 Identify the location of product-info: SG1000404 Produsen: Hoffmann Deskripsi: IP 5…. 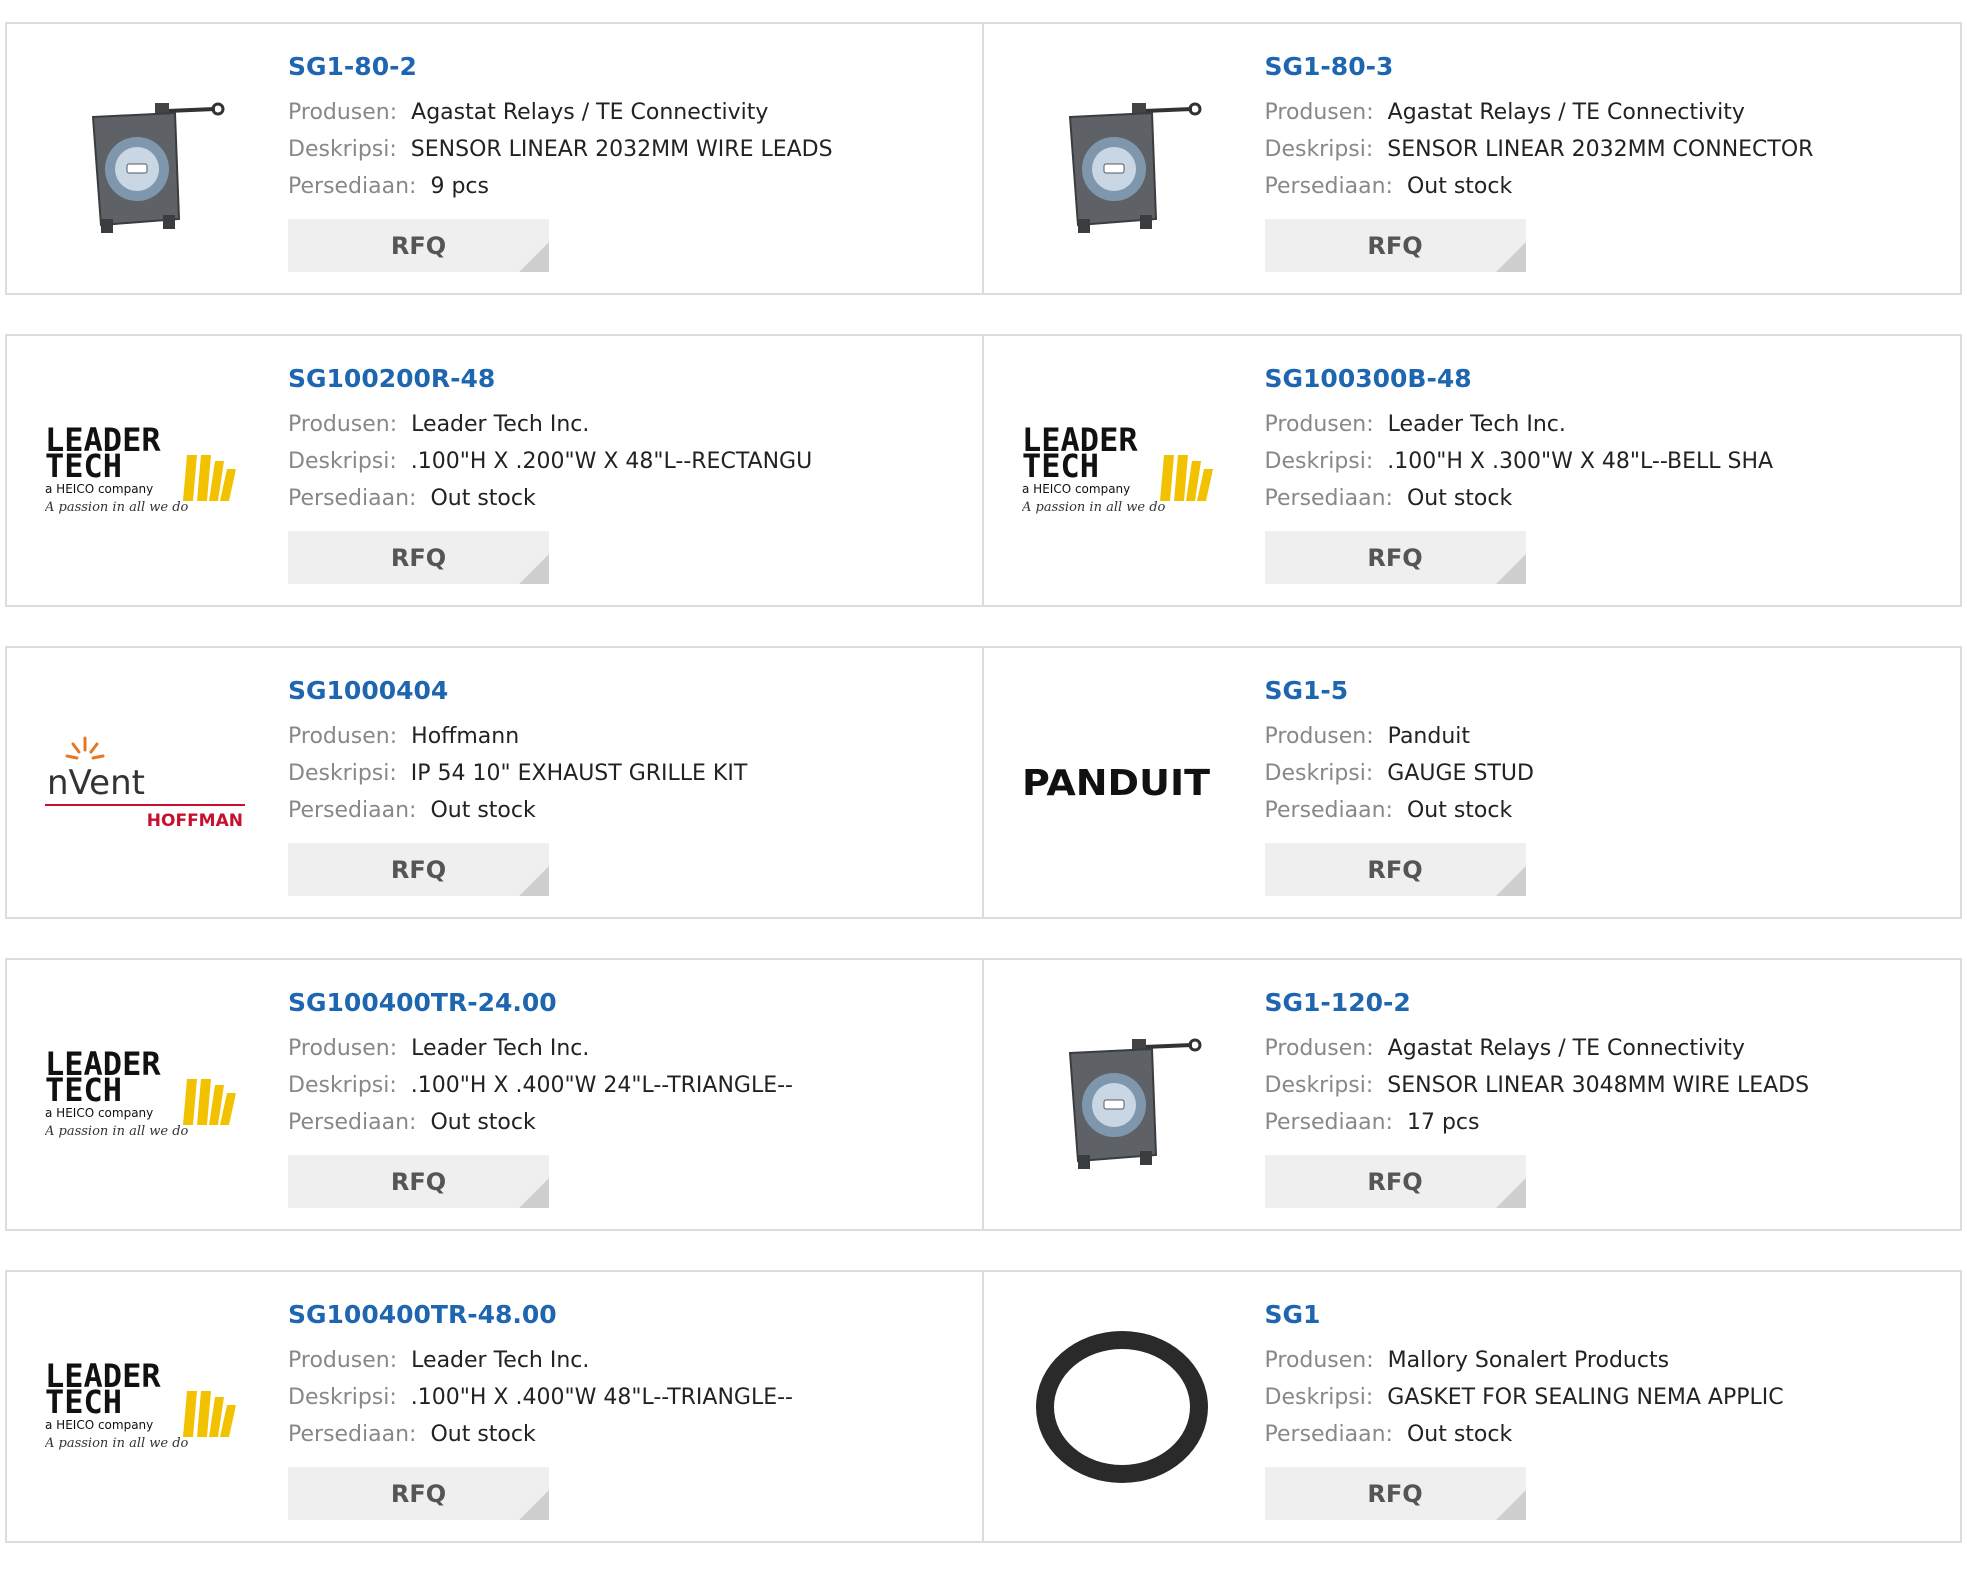
(625, 785).